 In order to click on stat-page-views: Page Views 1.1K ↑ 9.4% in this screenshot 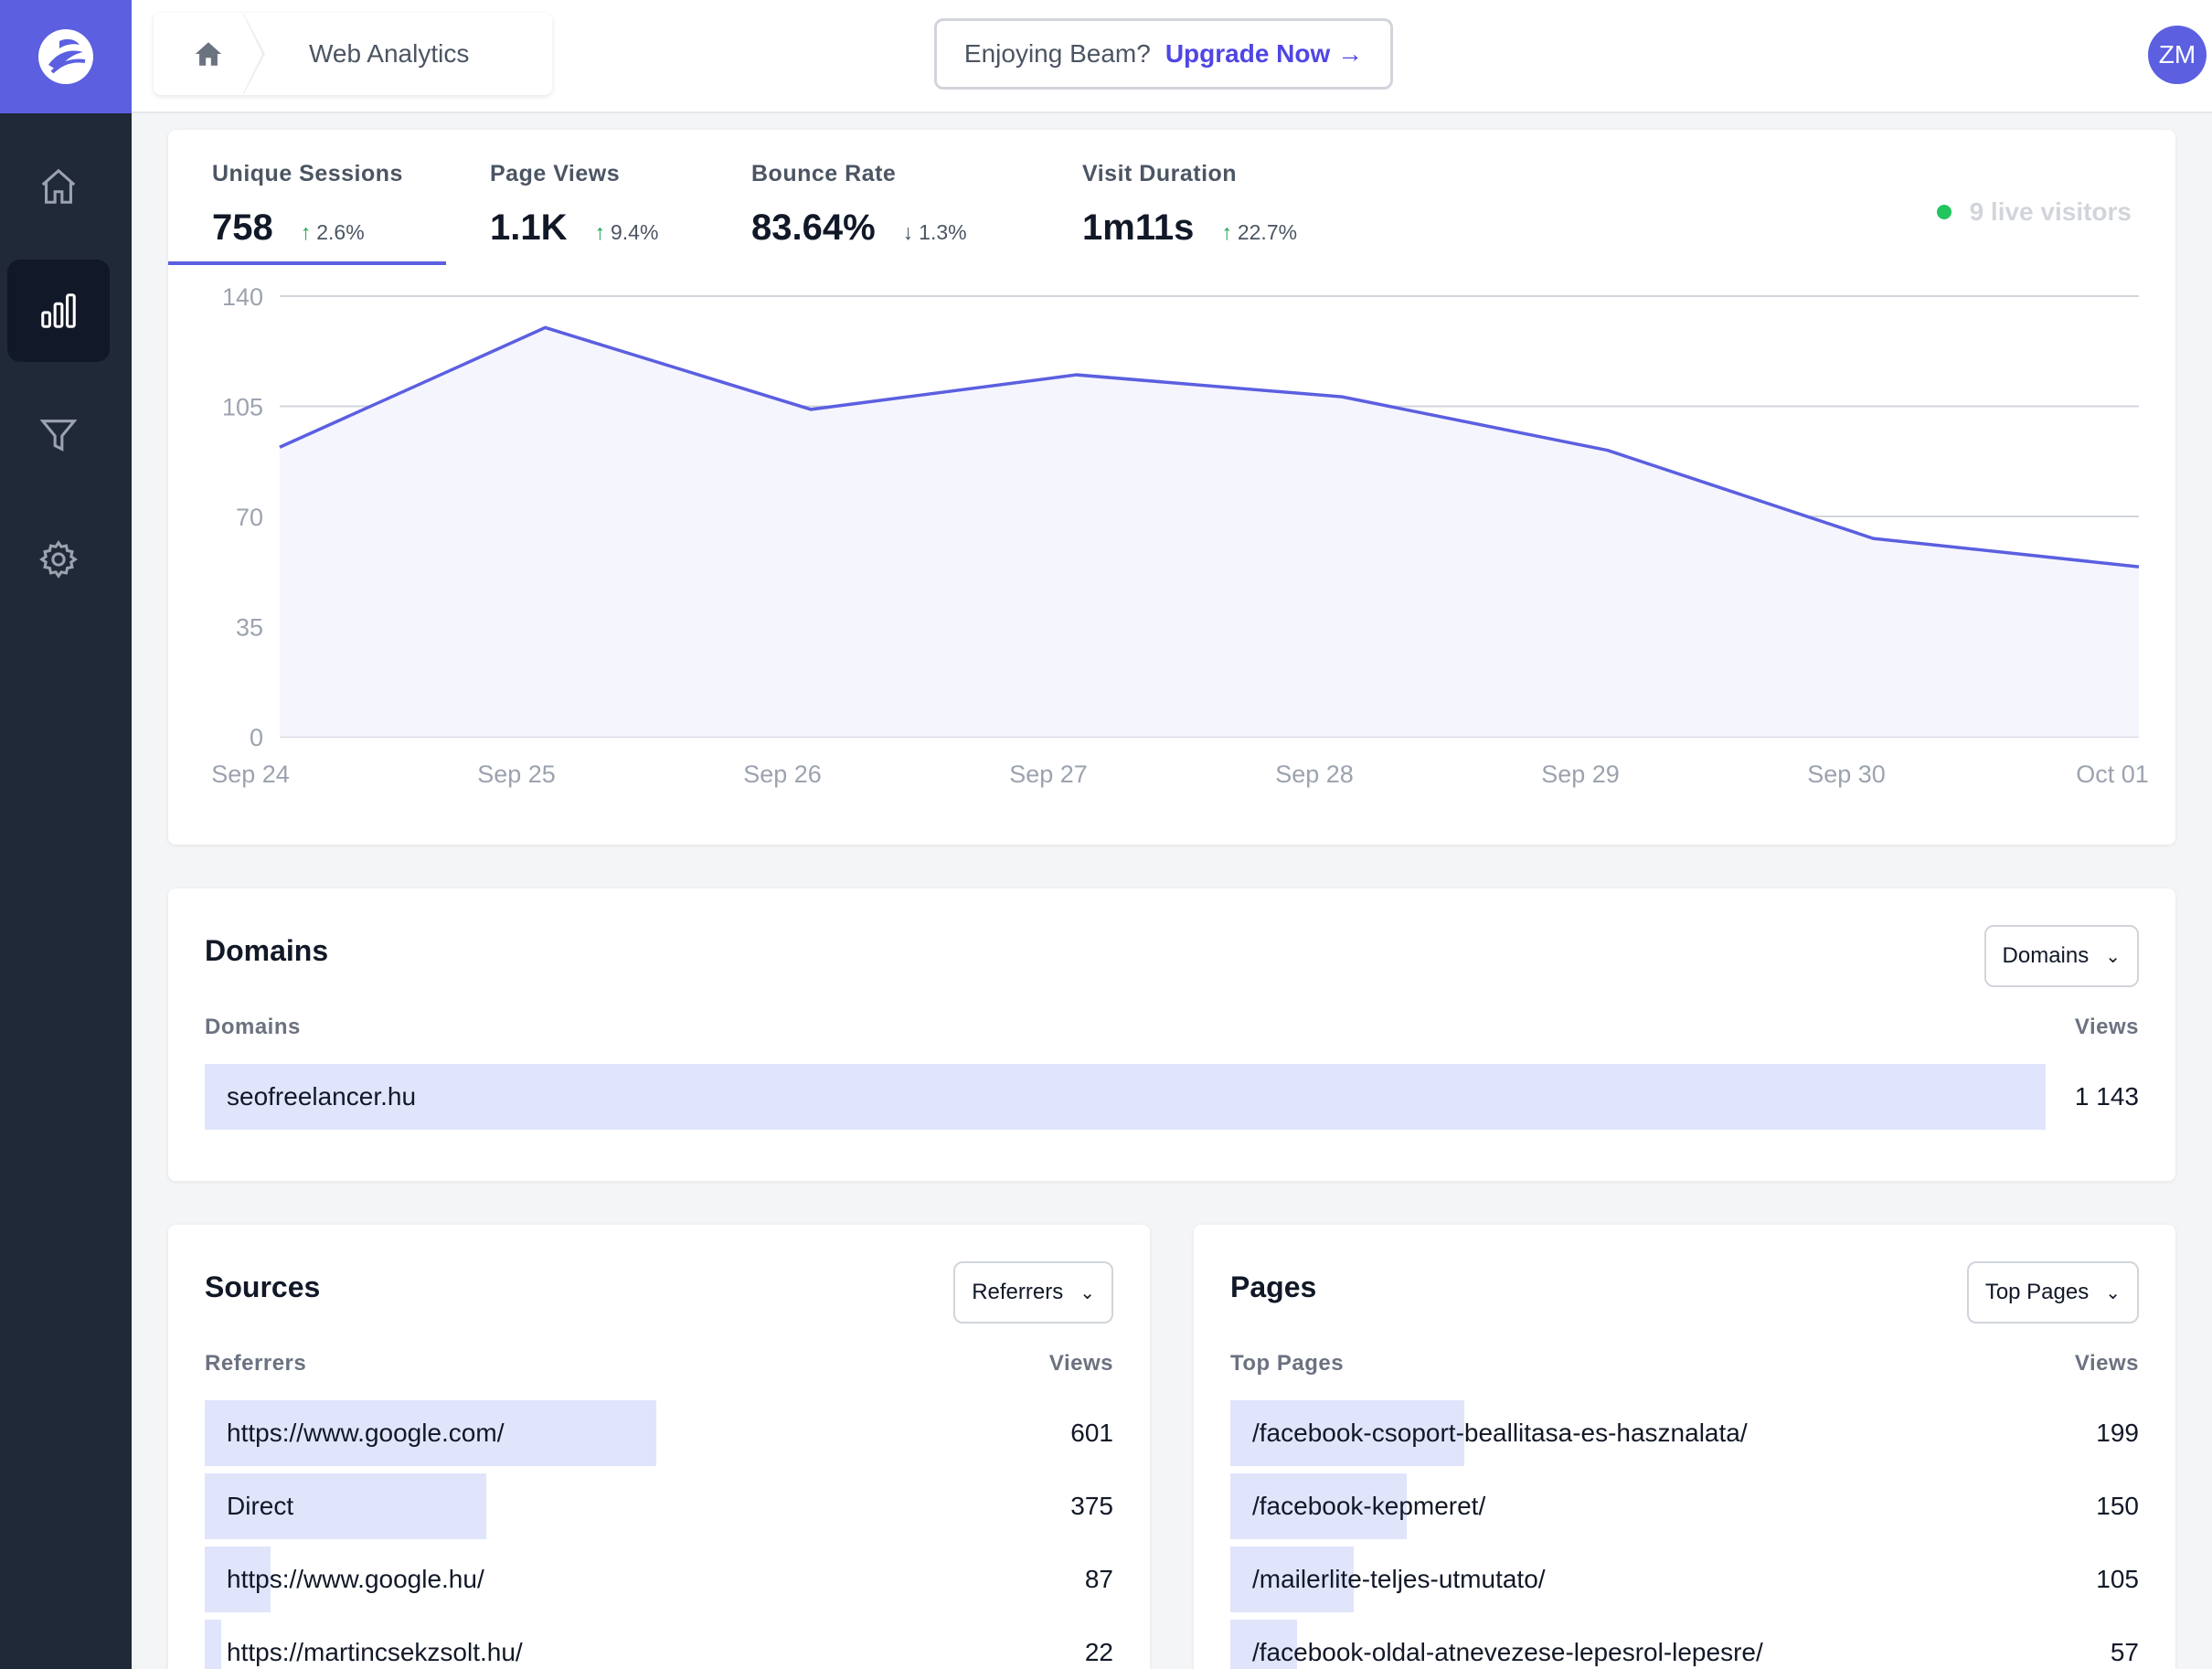, I will do `click(574, 205)`.